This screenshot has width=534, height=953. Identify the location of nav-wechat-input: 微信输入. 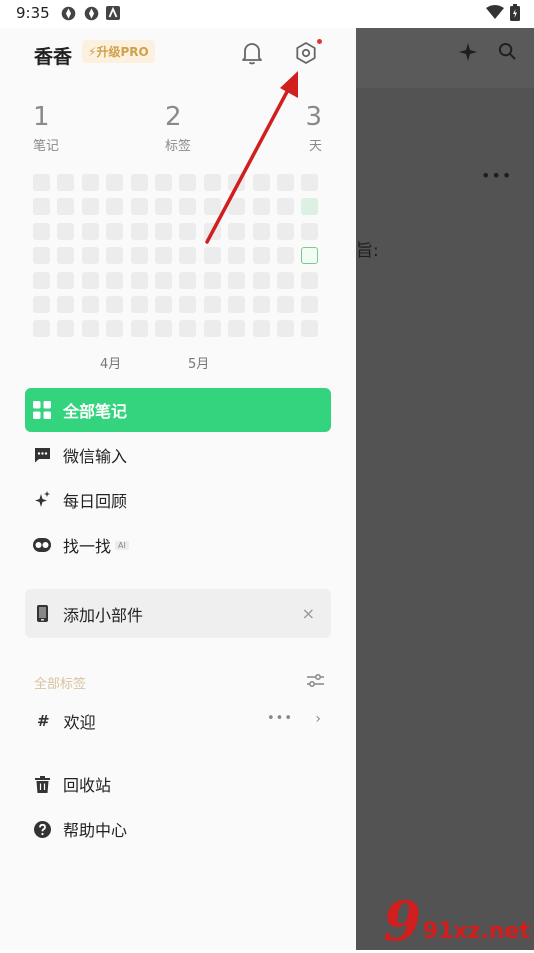
(178, 455).